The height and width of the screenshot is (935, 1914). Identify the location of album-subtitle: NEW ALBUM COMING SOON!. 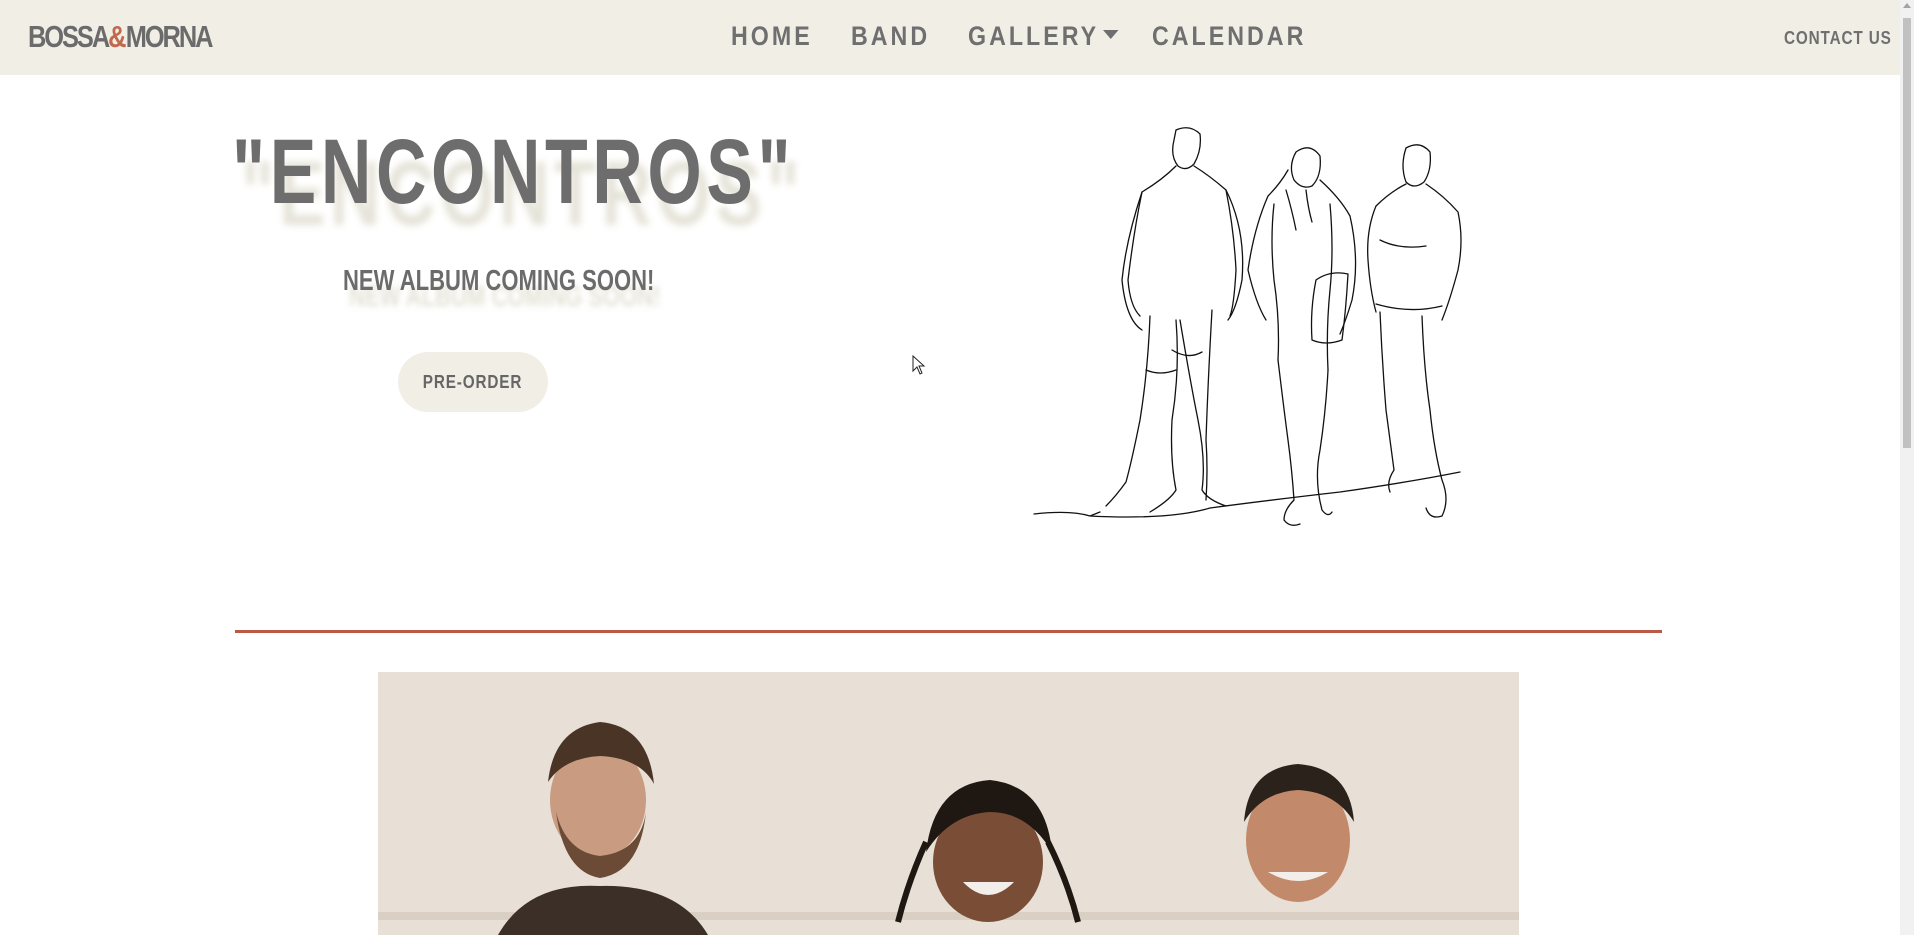
(499, 281).